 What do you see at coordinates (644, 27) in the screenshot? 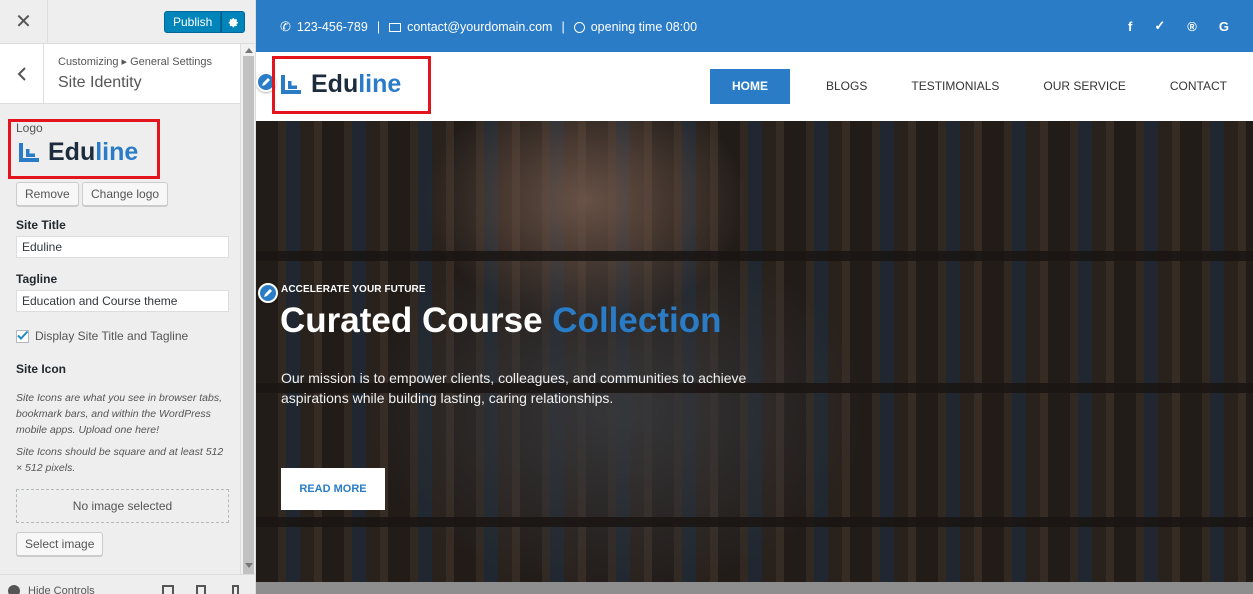
I see `opening-time: opening time 08:00` at bounding box center [644, 27].